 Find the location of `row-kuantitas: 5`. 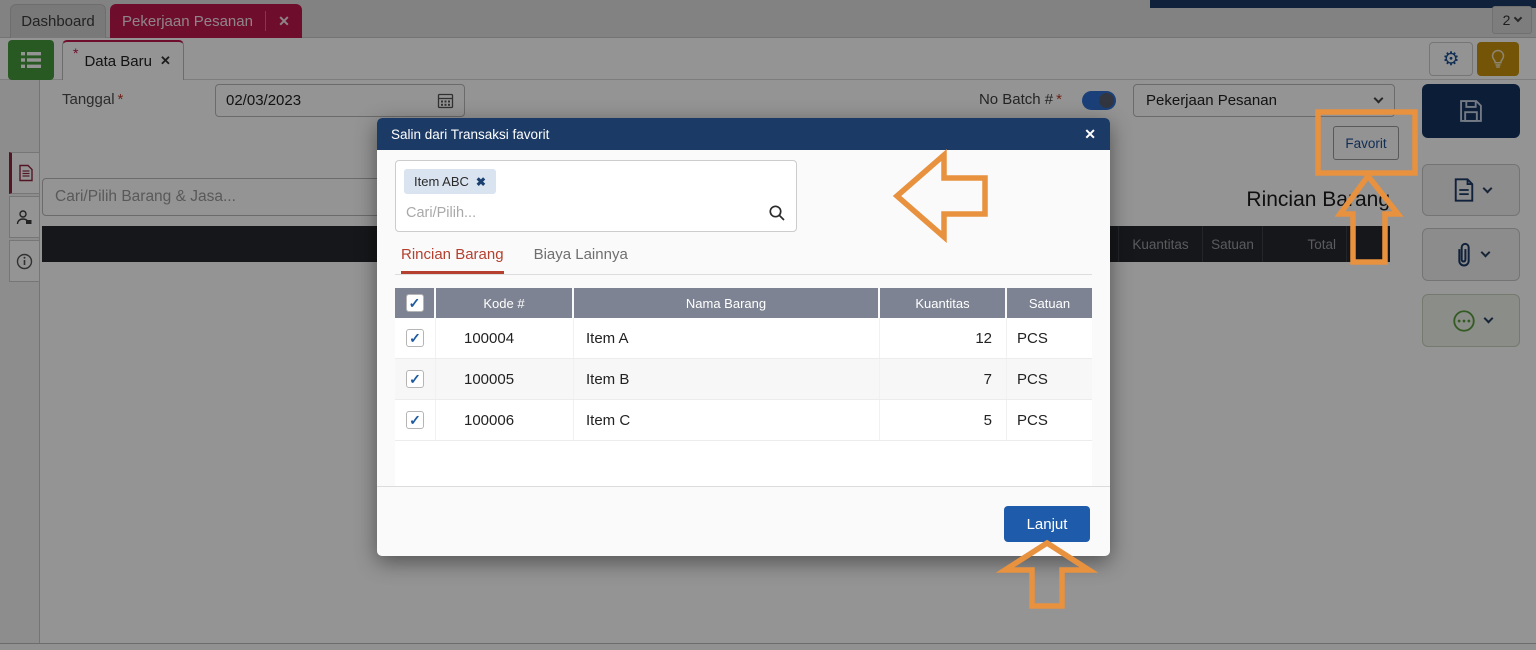

row-kuantitas: 5 is located at coordinates (943, 420).